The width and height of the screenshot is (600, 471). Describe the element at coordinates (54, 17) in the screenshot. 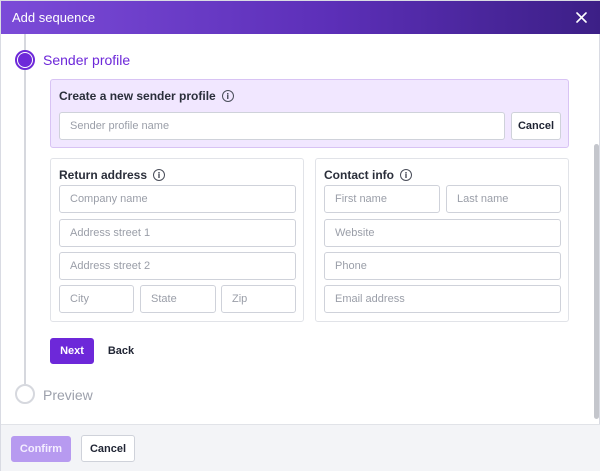

I see `modal-title: Add sequence` at that location.